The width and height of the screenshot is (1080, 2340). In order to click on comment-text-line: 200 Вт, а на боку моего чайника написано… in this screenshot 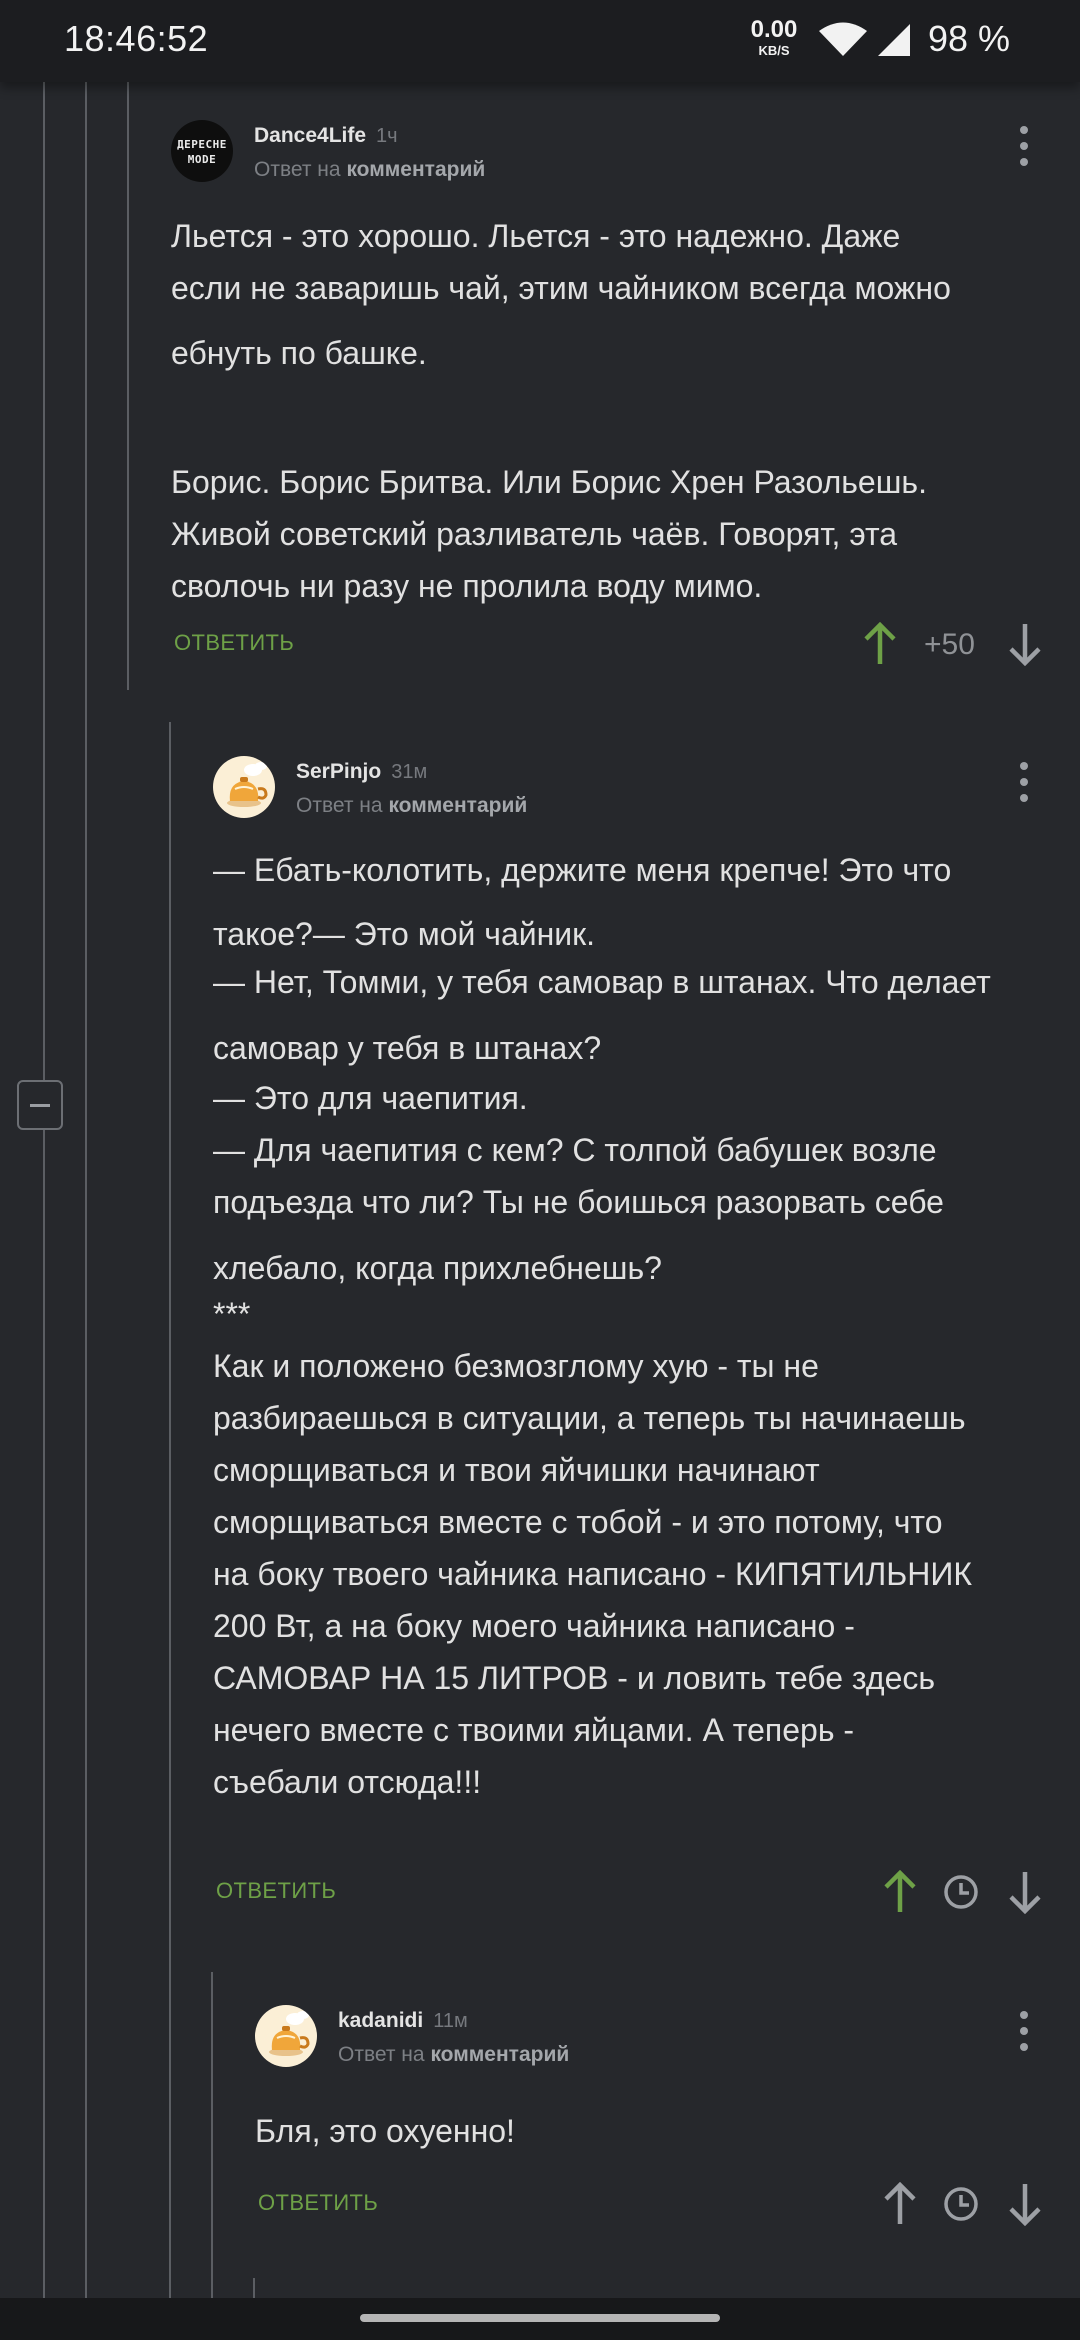, I will do `click(534, 1626)`.